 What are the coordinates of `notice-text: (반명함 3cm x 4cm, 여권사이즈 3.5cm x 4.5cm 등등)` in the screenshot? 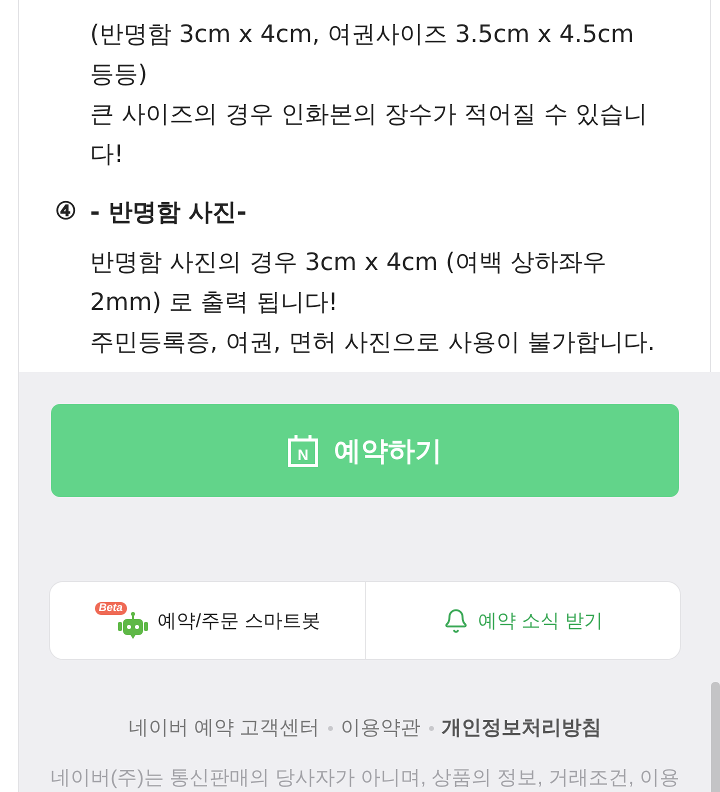 It's located at (362, 54).